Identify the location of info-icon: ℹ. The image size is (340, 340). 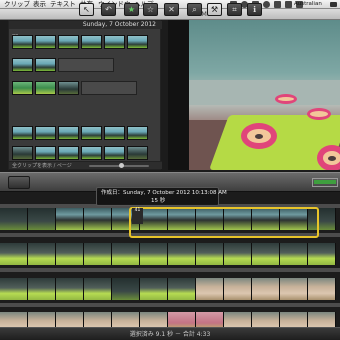
(254, 9).